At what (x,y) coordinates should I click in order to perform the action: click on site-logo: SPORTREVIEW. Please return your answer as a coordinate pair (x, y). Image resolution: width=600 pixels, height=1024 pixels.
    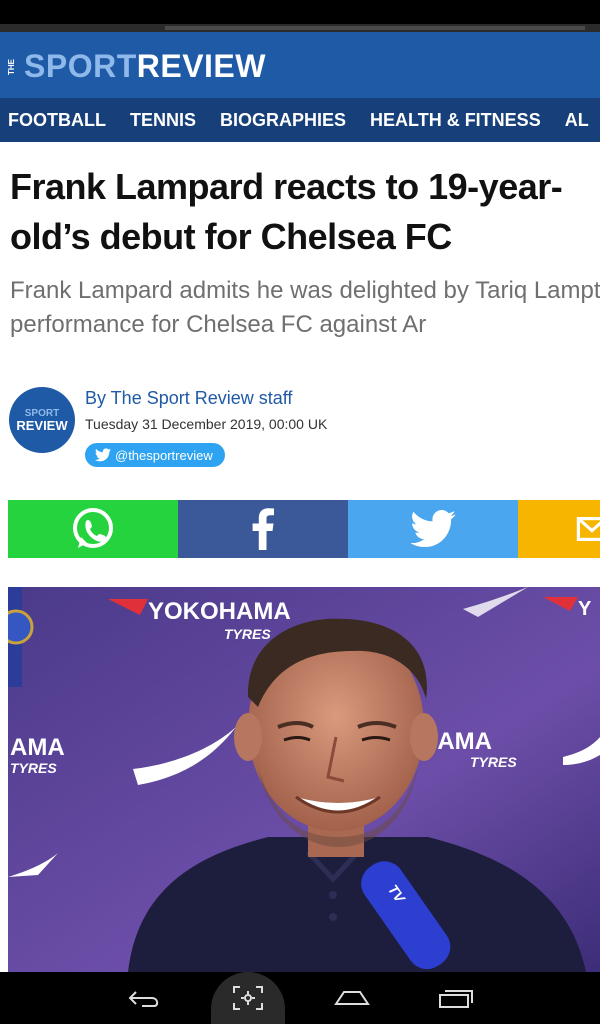
    Looking at the image, I should click on (145, 66).